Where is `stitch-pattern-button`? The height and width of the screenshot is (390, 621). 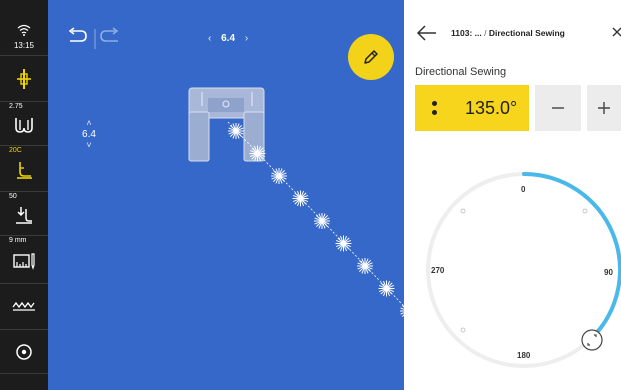 stitch-pattern-button is located at coordinates (24, 307).